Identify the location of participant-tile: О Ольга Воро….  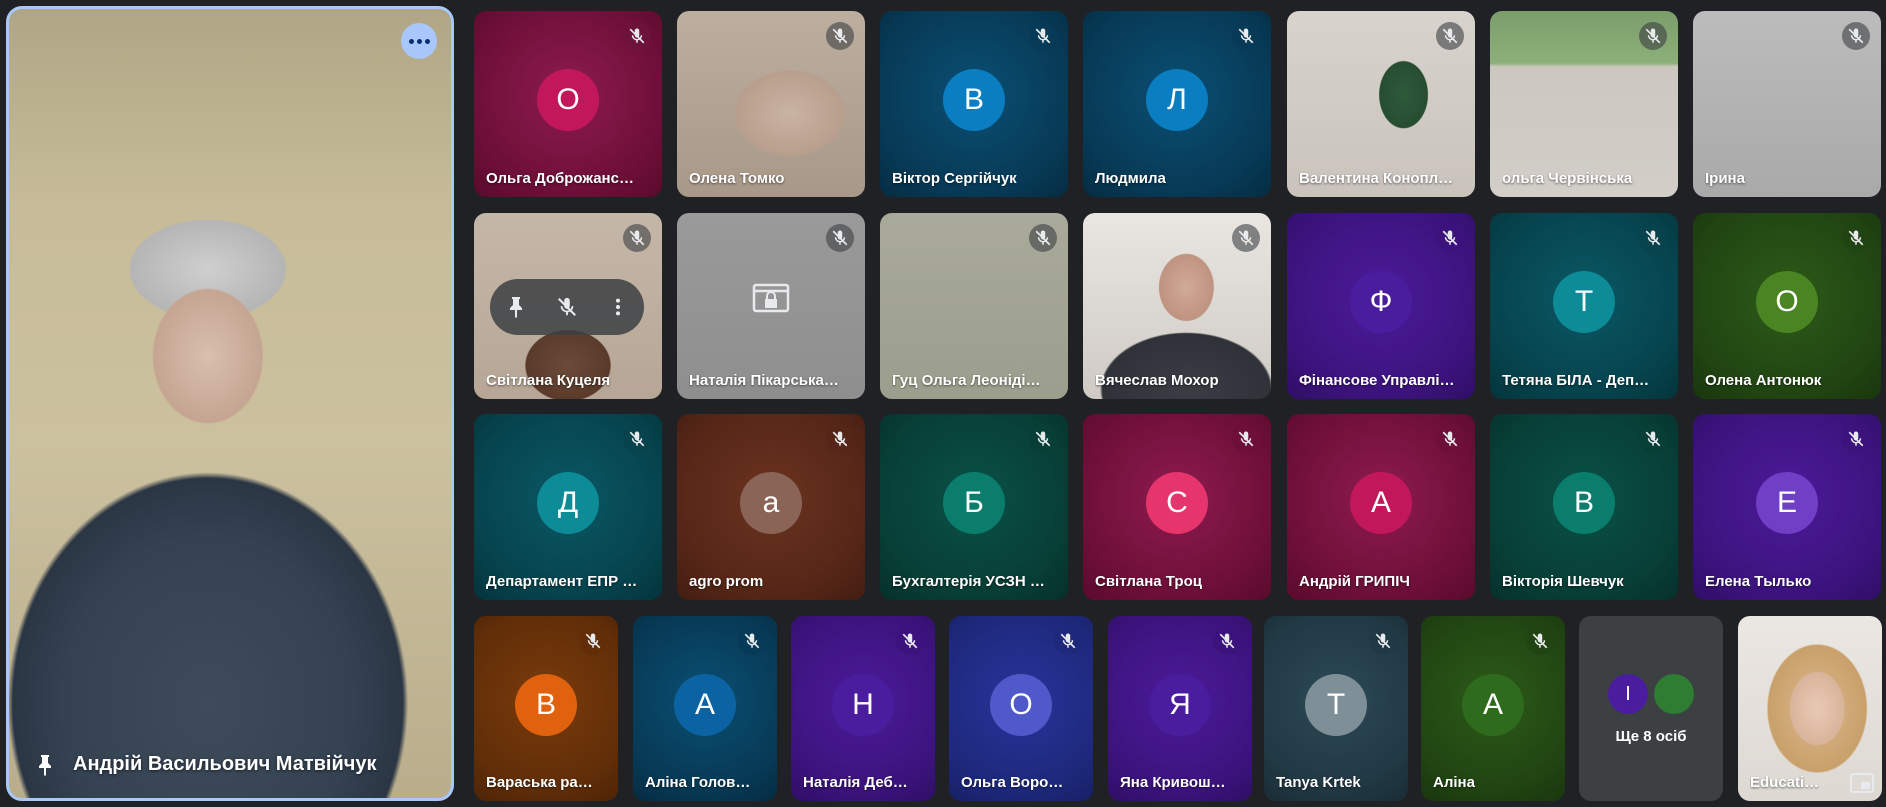
(1021, 708).